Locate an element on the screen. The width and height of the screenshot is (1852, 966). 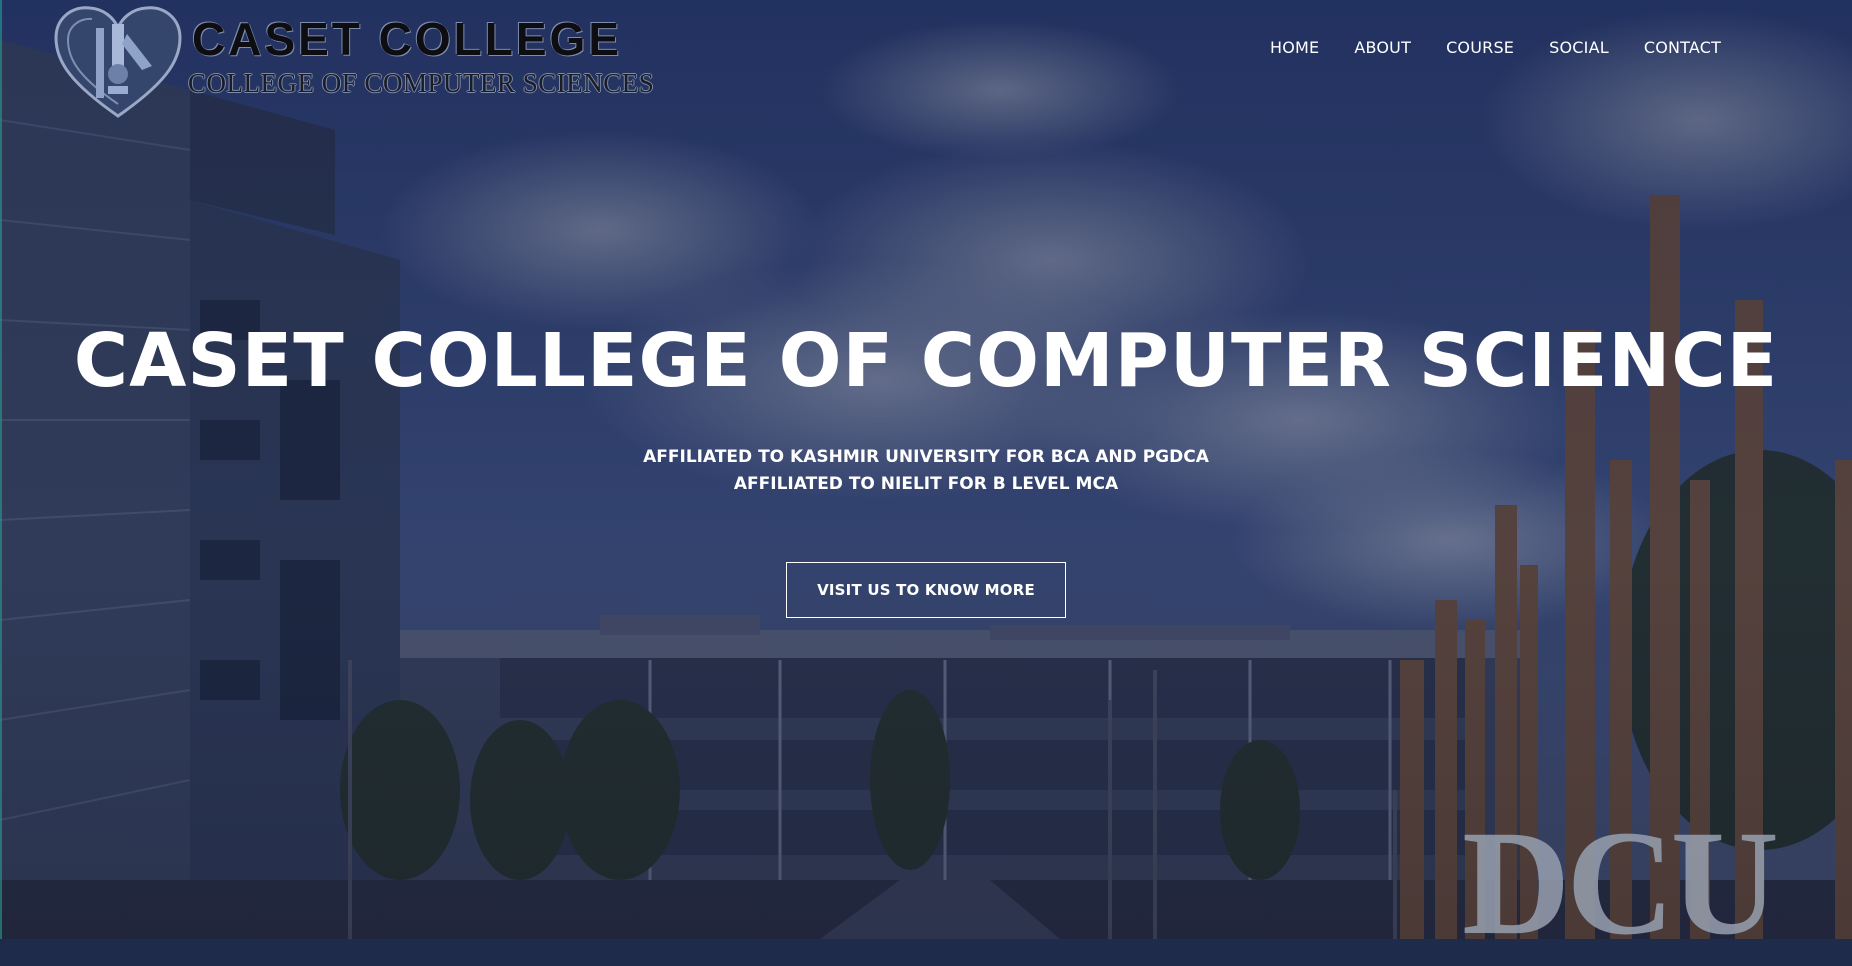
hero-affiliation-2: AFFILIATED TO NIELIT FOR B LEVEL MCA is located at coordinates (926, 484).